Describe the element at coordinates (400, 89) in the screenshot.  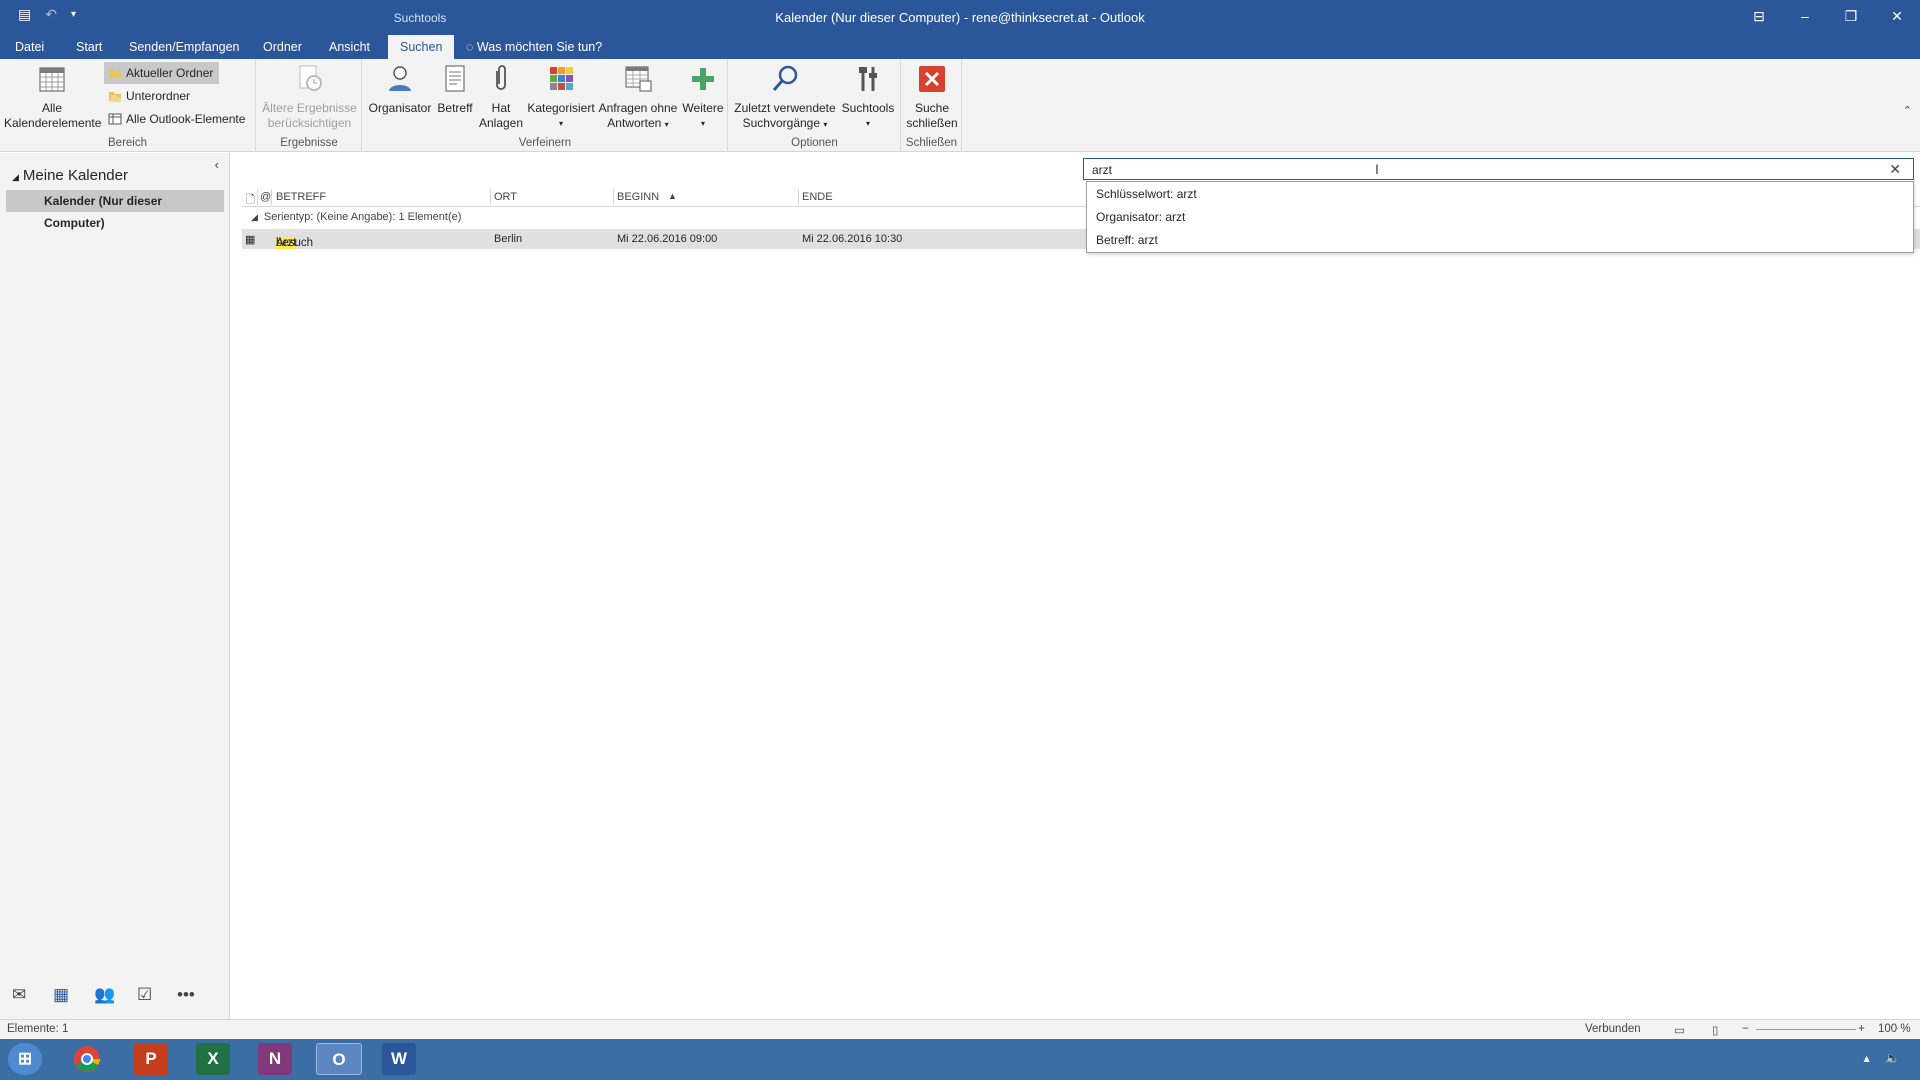
I see `organizer-button: Organisator` at that location.